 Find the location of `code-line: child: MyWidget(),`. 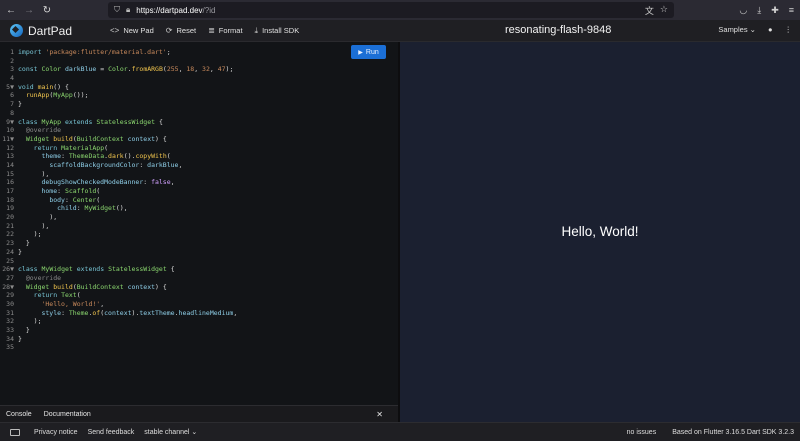

code-line: child: MyWidget(), is located at coordinates (92, 208).